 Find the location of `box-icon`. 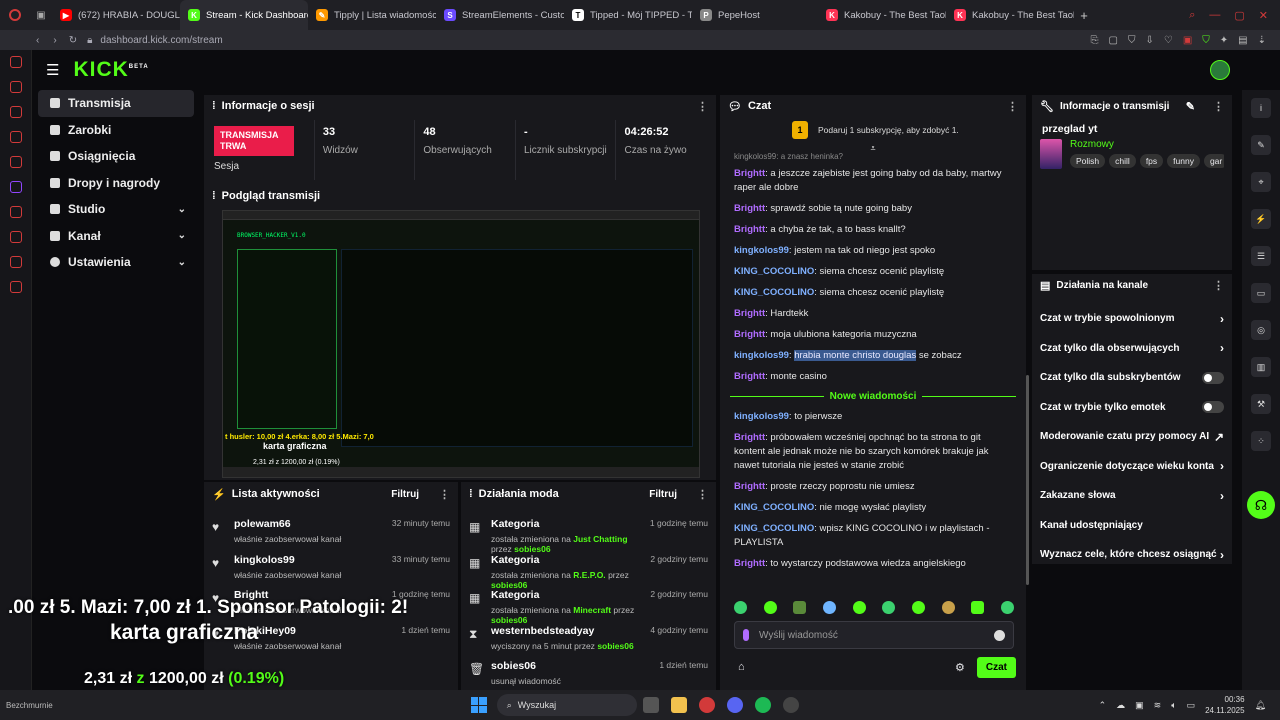

box-icon is located at coordinates (15, 237).